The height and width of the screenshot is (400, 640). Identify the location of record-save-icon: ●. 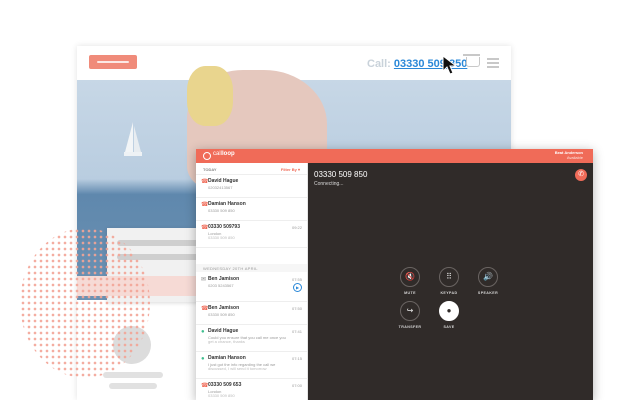
(449, 311).